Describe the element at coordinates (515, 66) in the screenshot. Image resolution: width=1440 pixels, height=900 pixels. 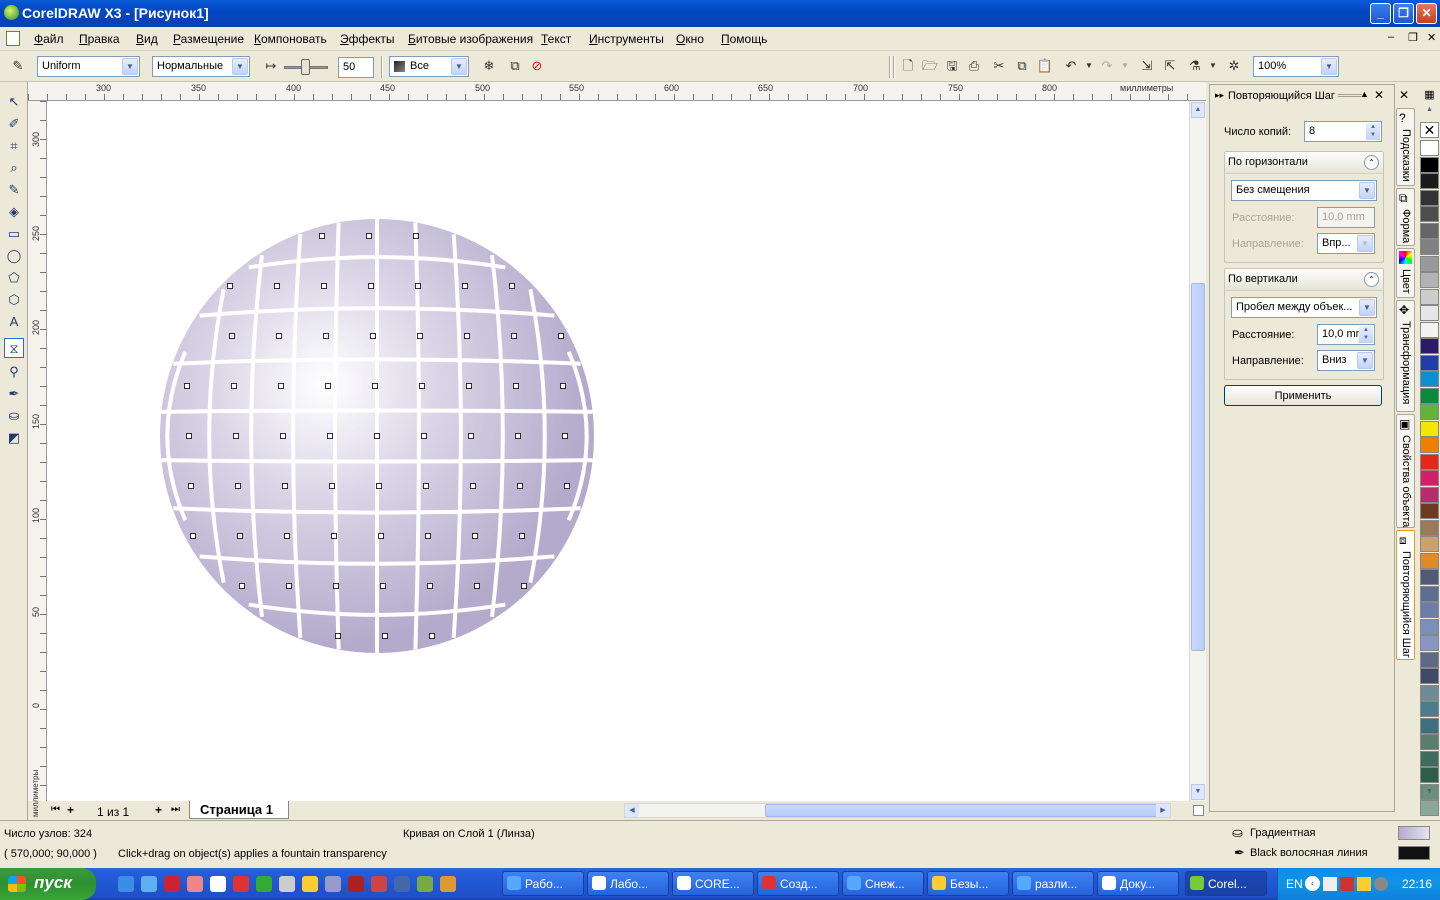
I see `copy-transparency-icon: ⧉` at that location.